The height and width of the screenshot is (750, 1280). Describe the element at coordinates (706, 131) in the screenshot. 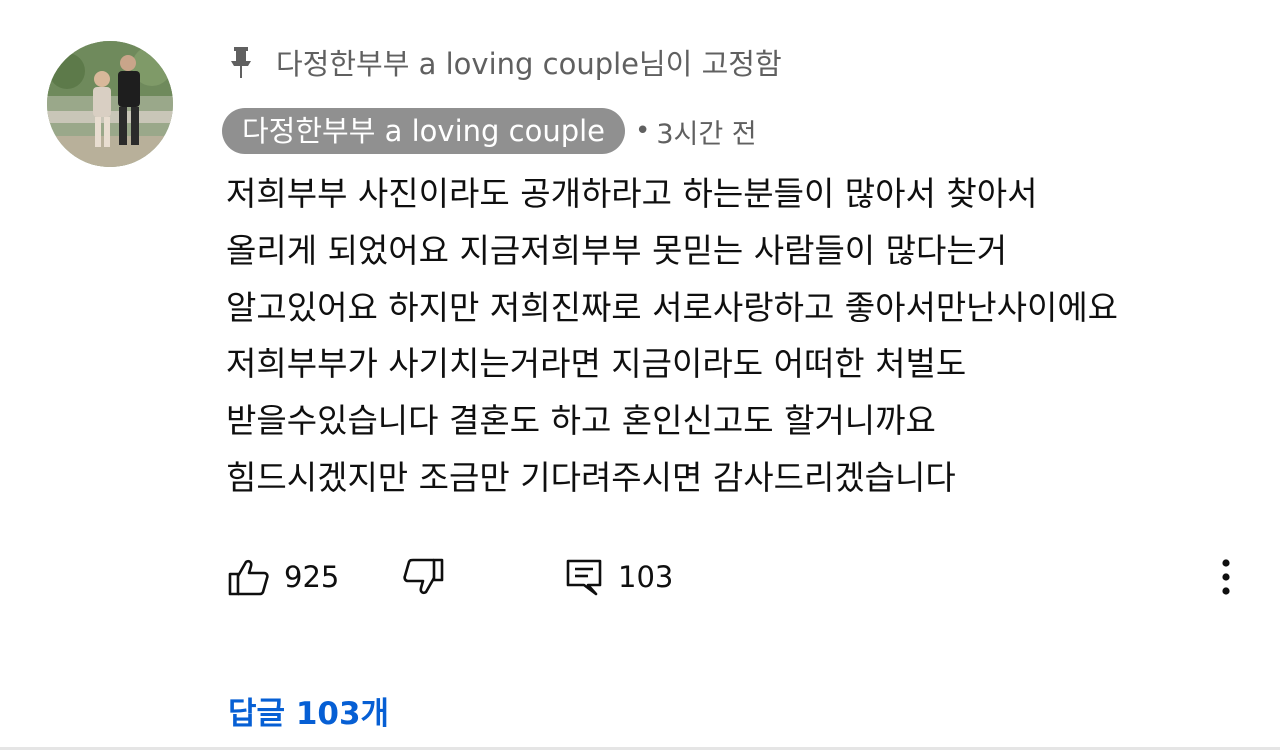

I see `comment-time: 3시간 전` at that location.